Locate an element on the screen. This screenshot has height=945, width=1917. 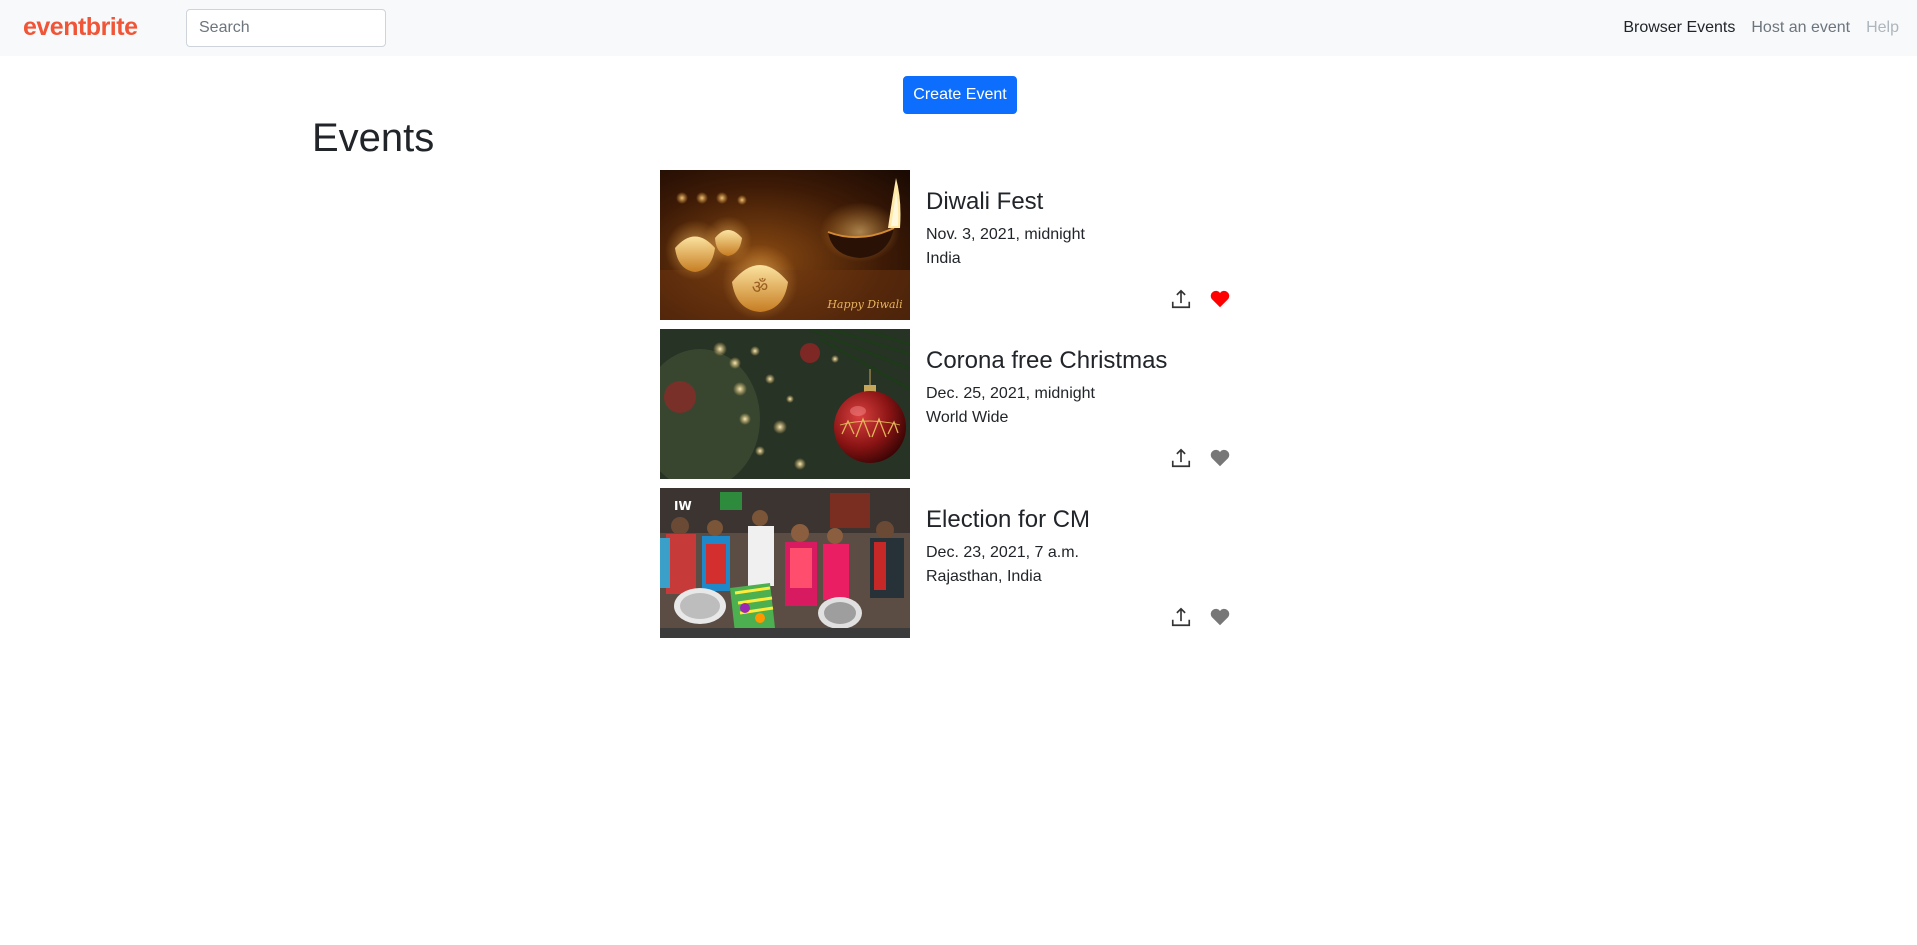
svg-text: IW is located at coordinates (683, 506).